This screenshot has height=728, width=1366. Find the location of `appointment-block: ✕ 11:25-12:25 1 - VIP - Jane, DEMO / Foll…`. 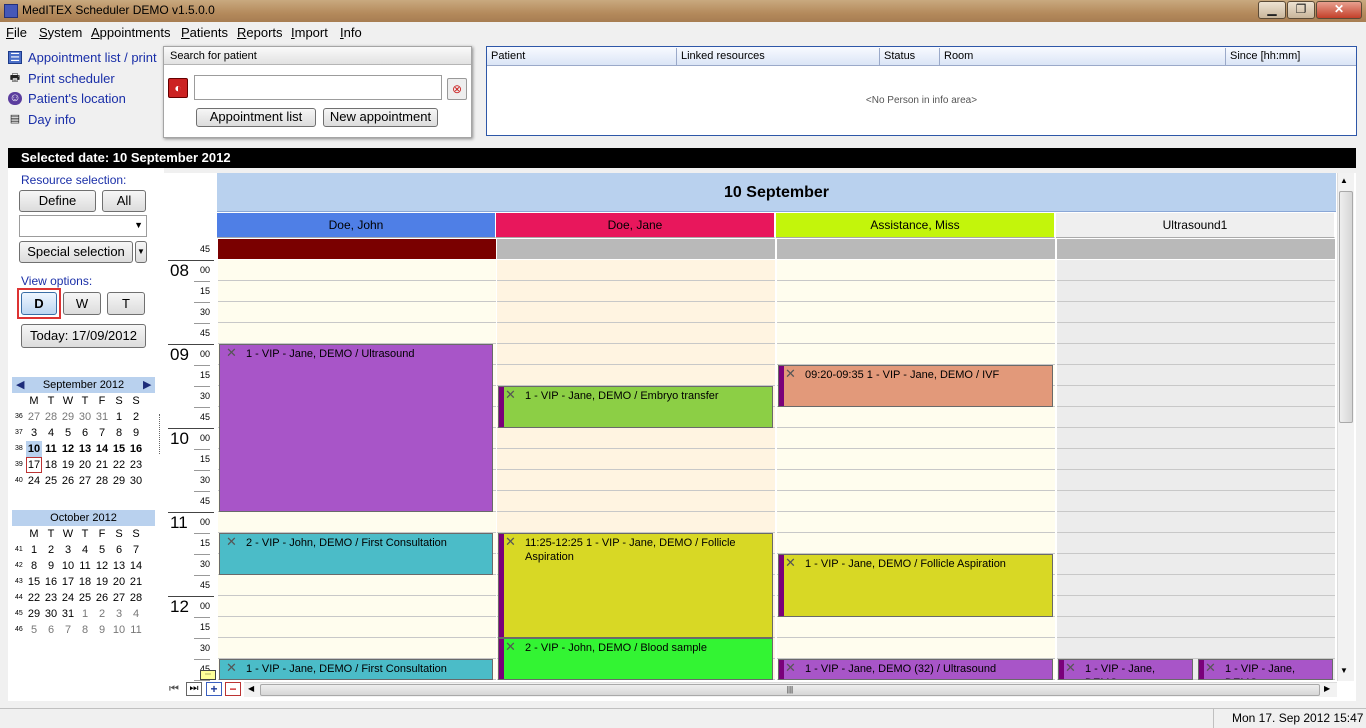

appointment-block: ✕ 11:25-12:25 1 - VIP - Jane, DEMO / Foll… is located at coordinates (635, 585).